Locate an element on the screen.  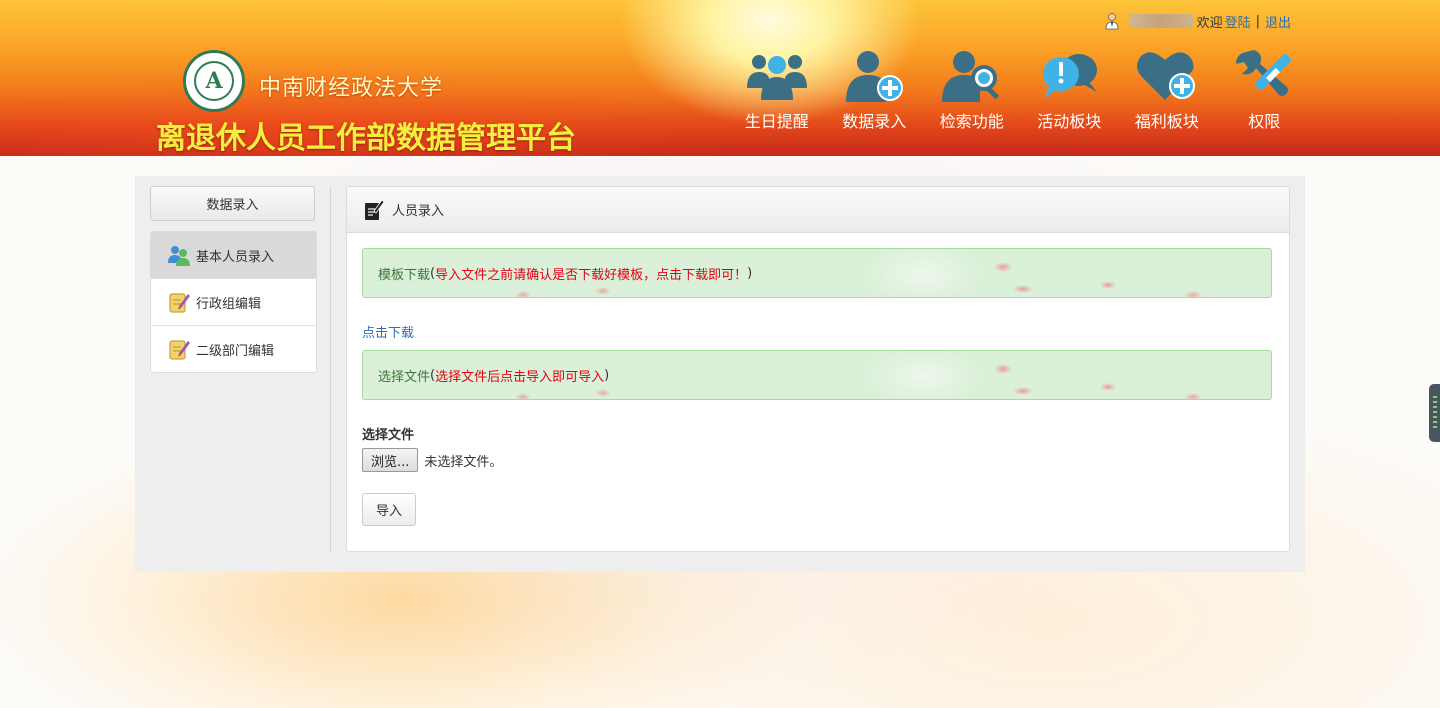
download-template-link: 点击下载 is located at coordinates (388, 331).